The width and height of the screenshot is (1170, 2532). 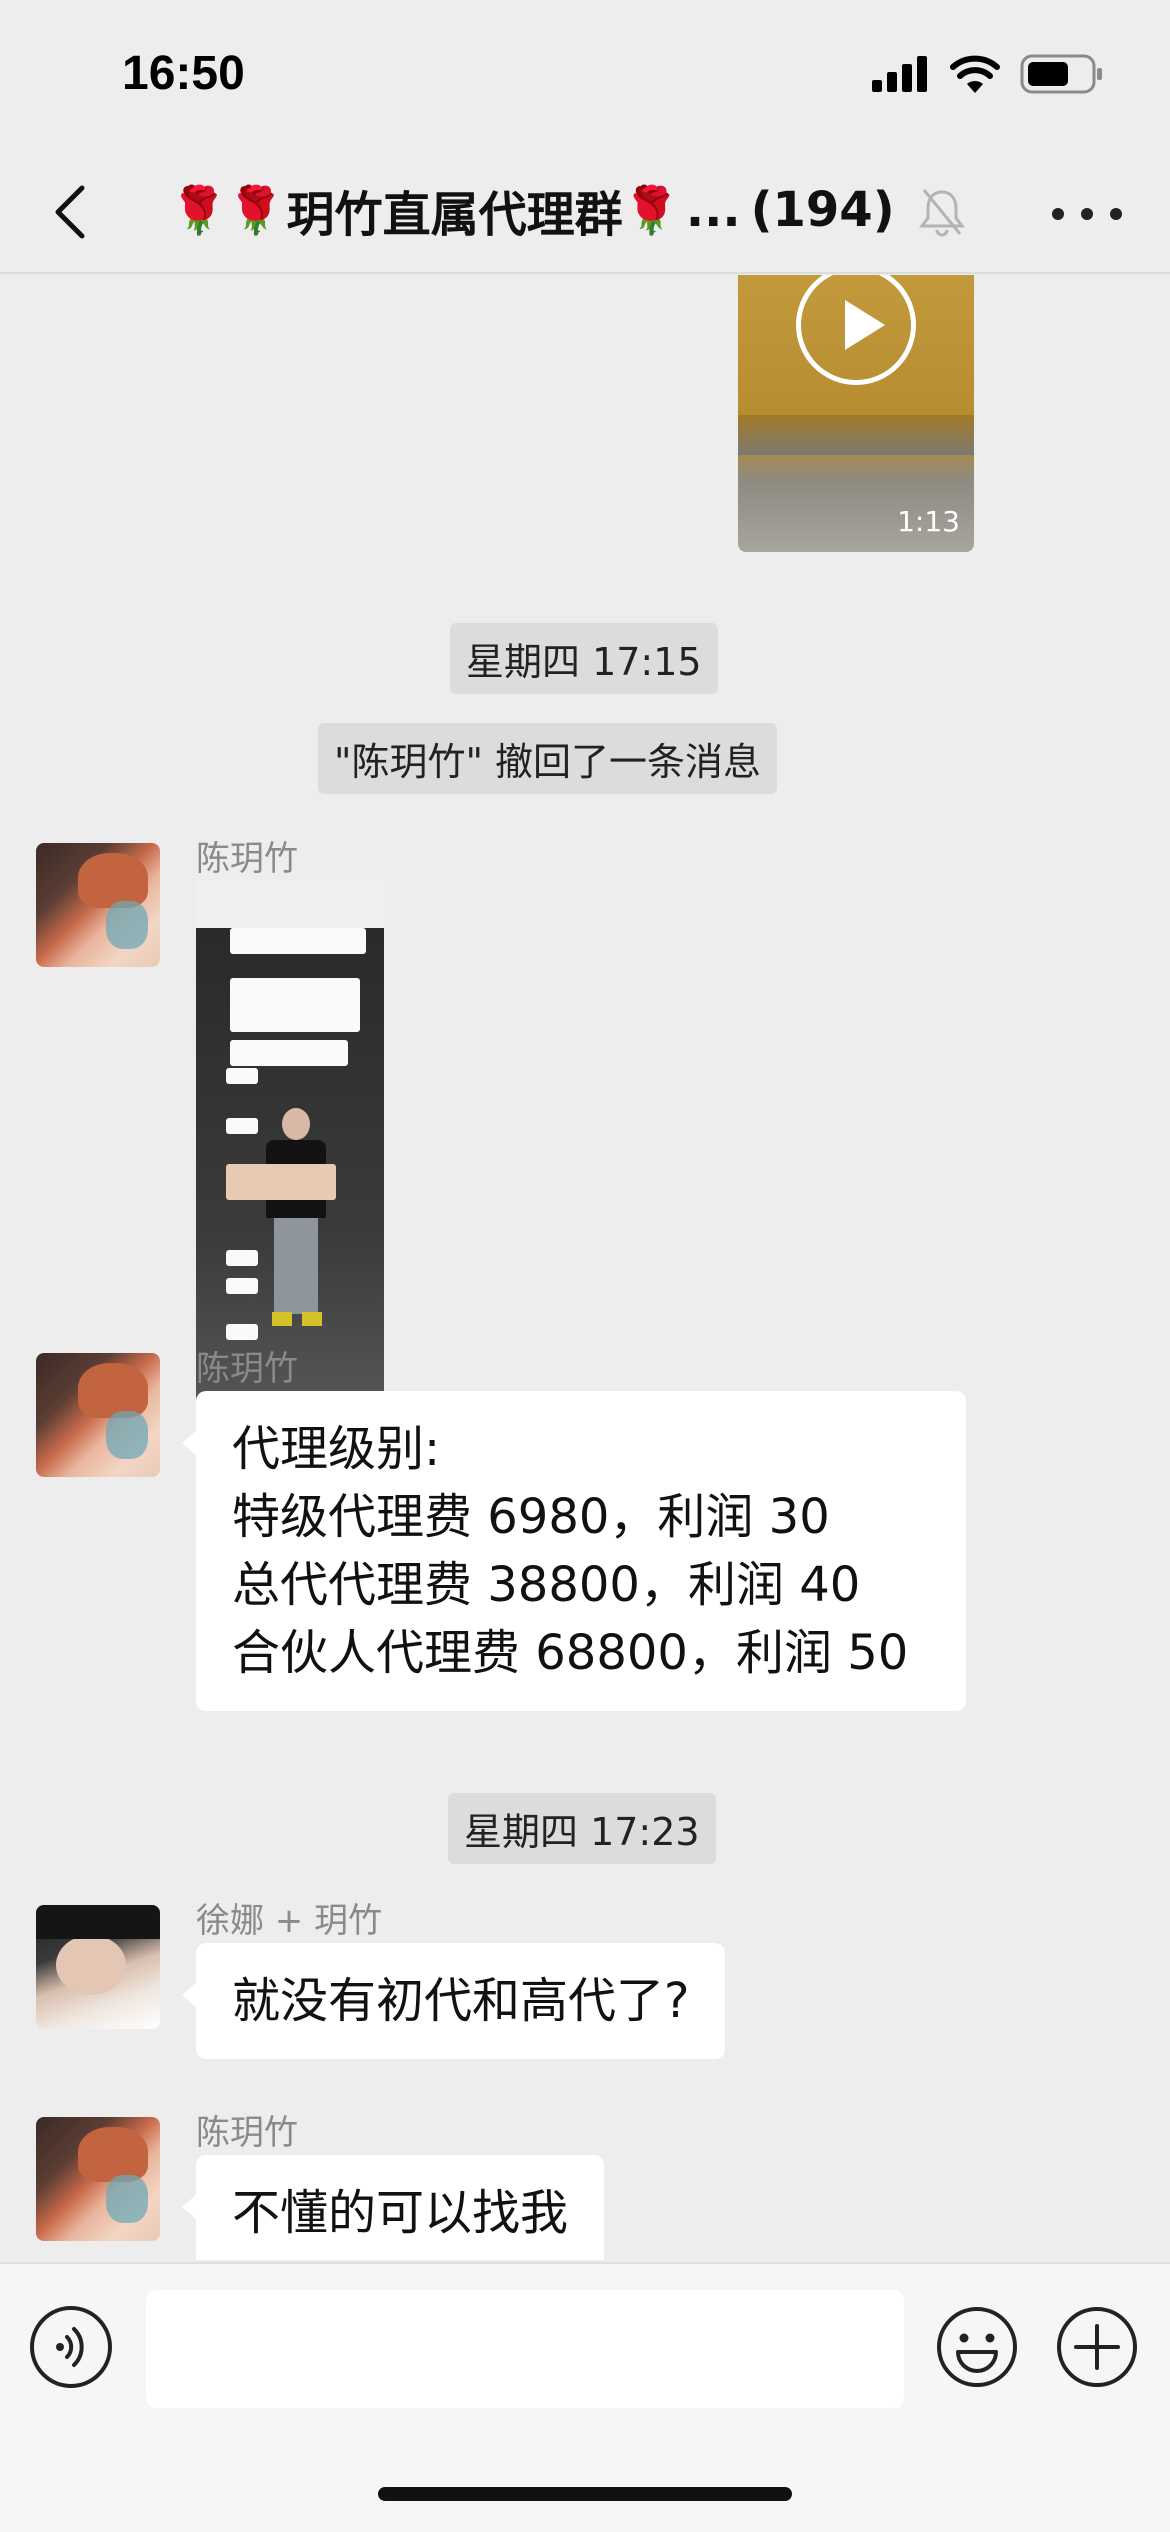 What do you see at coordinates (585, 75) in the screenshot?
I see `status-bar: 16:50` at bounding box center [585, 75].